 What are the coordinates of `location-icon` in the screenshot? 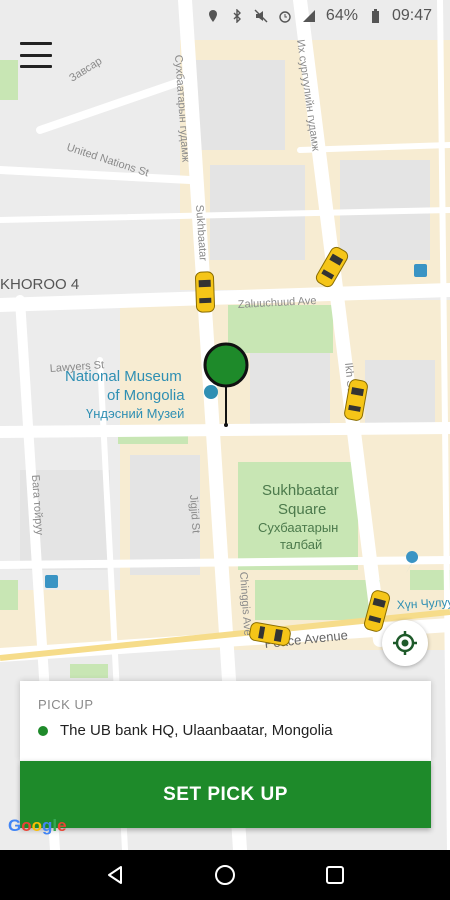 It's located at (212, 16).